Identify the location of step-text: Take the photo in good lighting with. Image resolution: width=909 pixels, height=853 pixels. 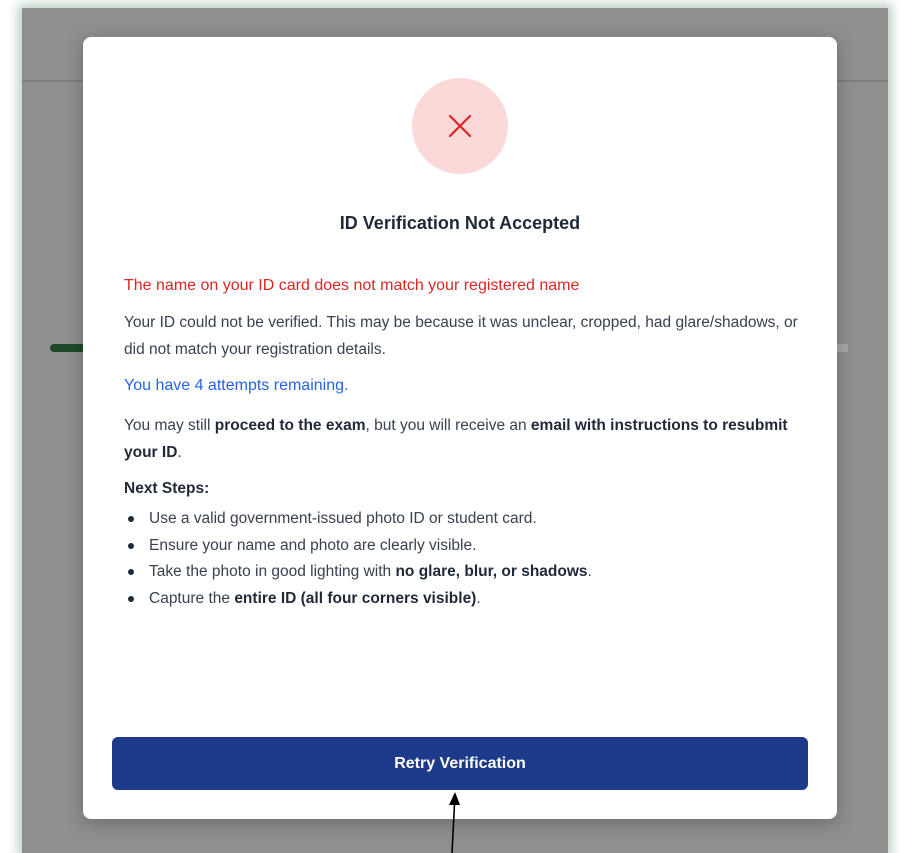
(272, 571).